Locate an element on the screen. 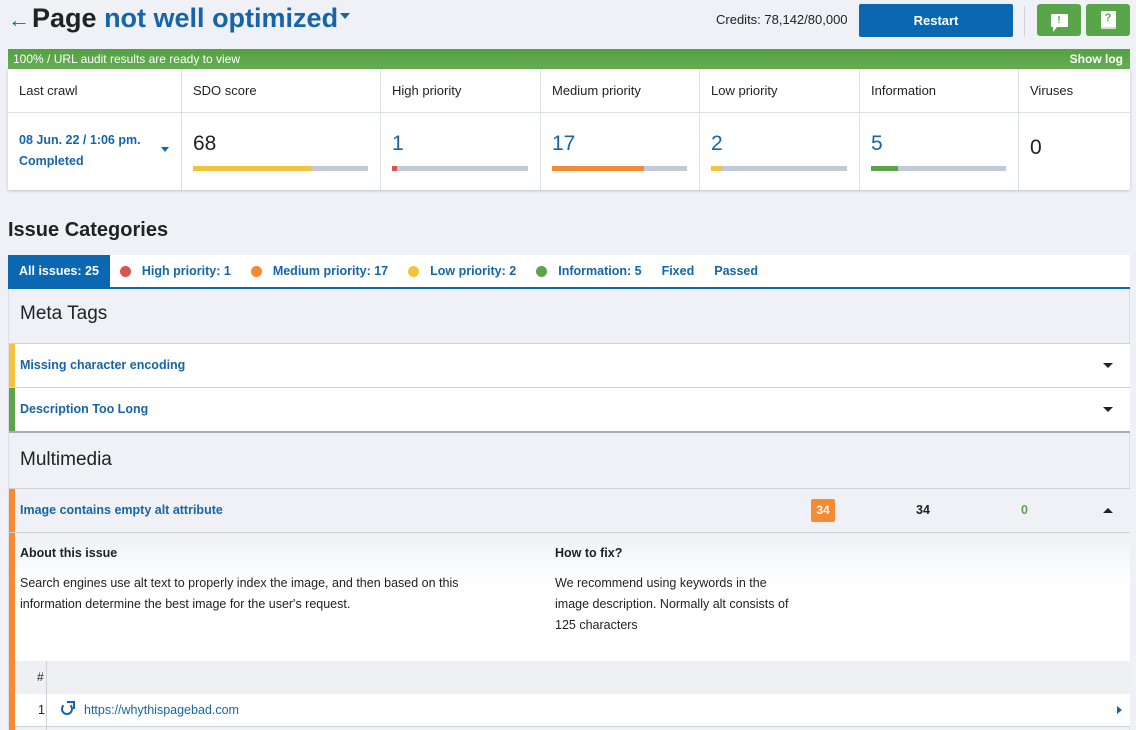 The width and height of the screenshot is (1136, 730). column-header-number: # is located at coordinates (40, 677).